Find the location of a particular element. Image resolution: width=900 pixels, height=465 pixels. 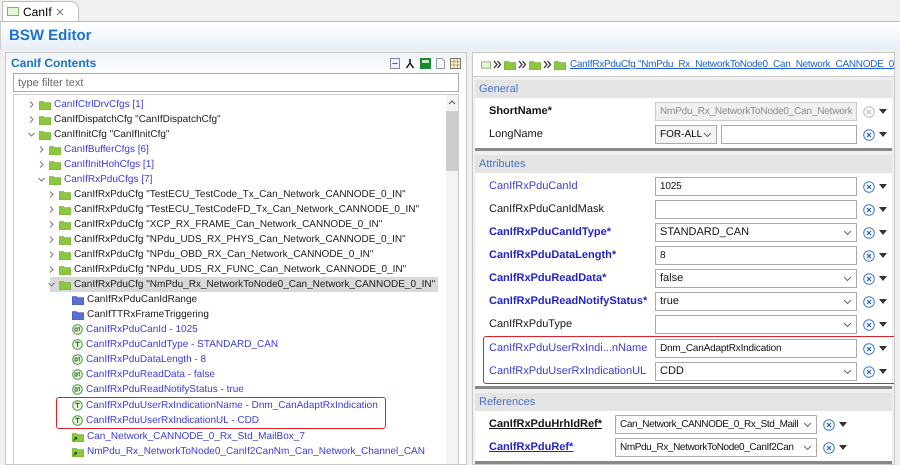

tree-item: NmPdu_Rx_NetworkToNode0_CanIf2CanNm_Can_Network_Channel_CAN is located at coordinates (244, 451).